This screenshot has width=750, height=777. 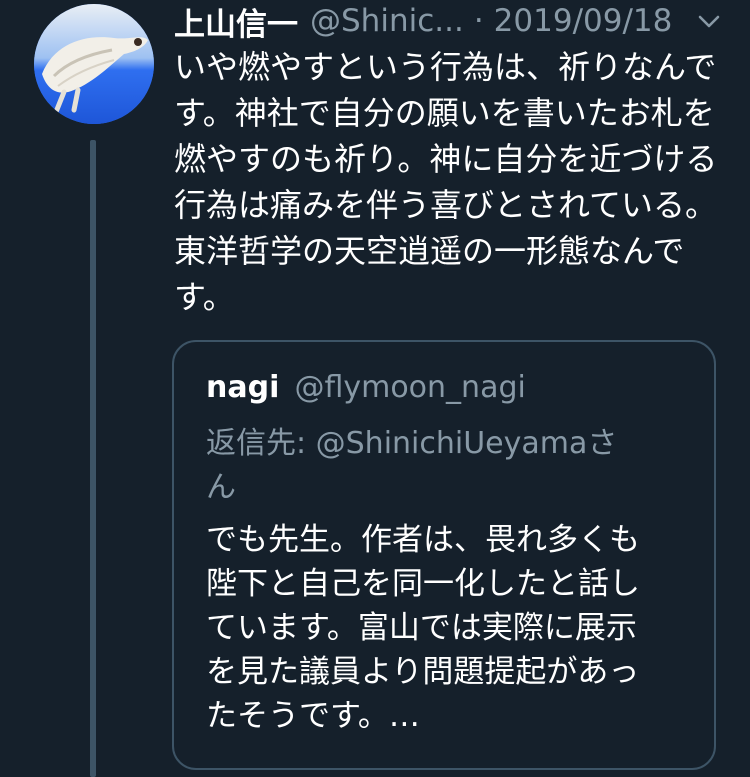 I want to click on tweet-header: 上山信一 @Shinic... · 2019/09/18, so click(x=454, y=22).